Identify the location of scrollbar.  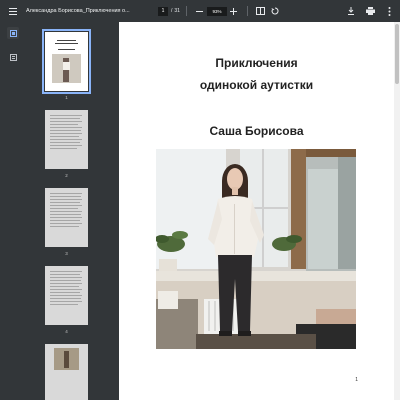
(397, 211).